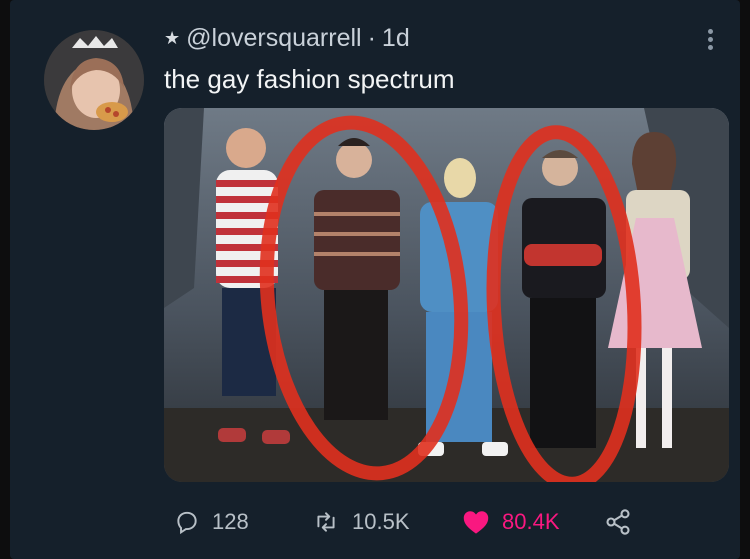 The height and width of the screenshot is (559, 750). What do you see at coordinates (187, 523) in the screenshot?
I see `reply-icon` at bounding box center [187, 523].